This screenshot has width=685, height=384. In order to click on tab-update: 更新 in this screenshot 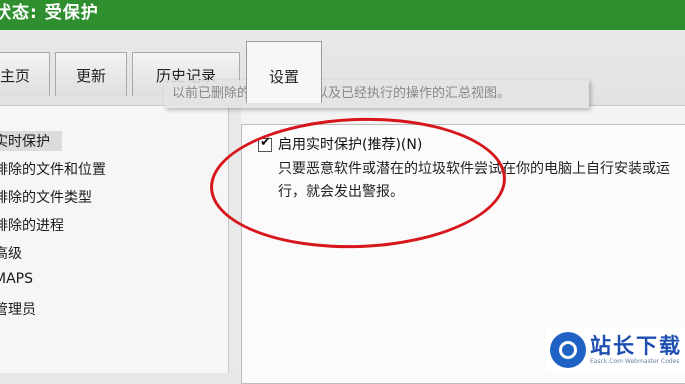, I will do `click(91, 74)`.